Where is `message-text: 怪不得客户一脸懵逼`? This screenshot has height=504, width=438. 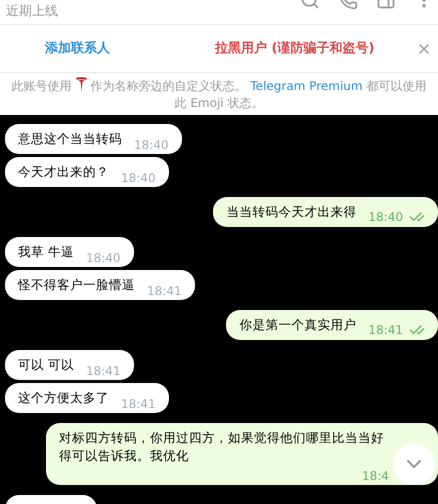
message-text: 怪不得客户一脸懵逼 is located at coordinates (76, 285).